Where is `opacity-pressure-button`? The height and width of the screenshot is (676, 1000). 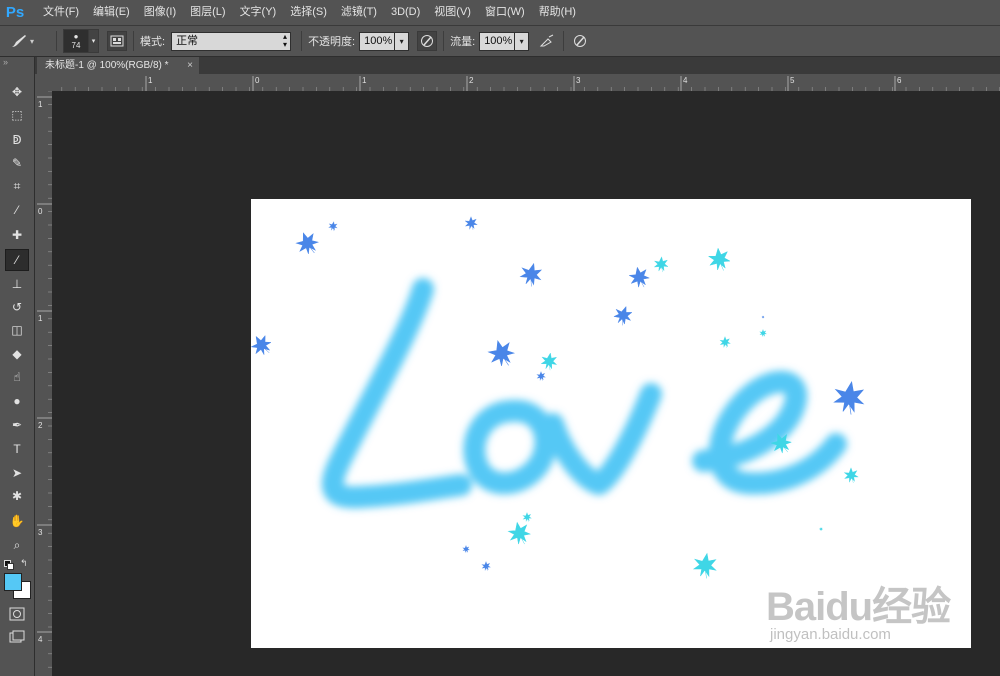 opacity-pressure-button is located at coordinates (427, 41).